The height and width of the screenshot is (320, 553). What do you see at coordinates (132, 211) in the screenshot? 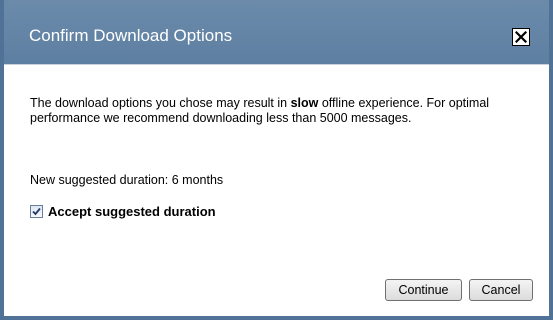
I see `accept-duration-label: Accept suggested duration` at bounding box center [132, 211].